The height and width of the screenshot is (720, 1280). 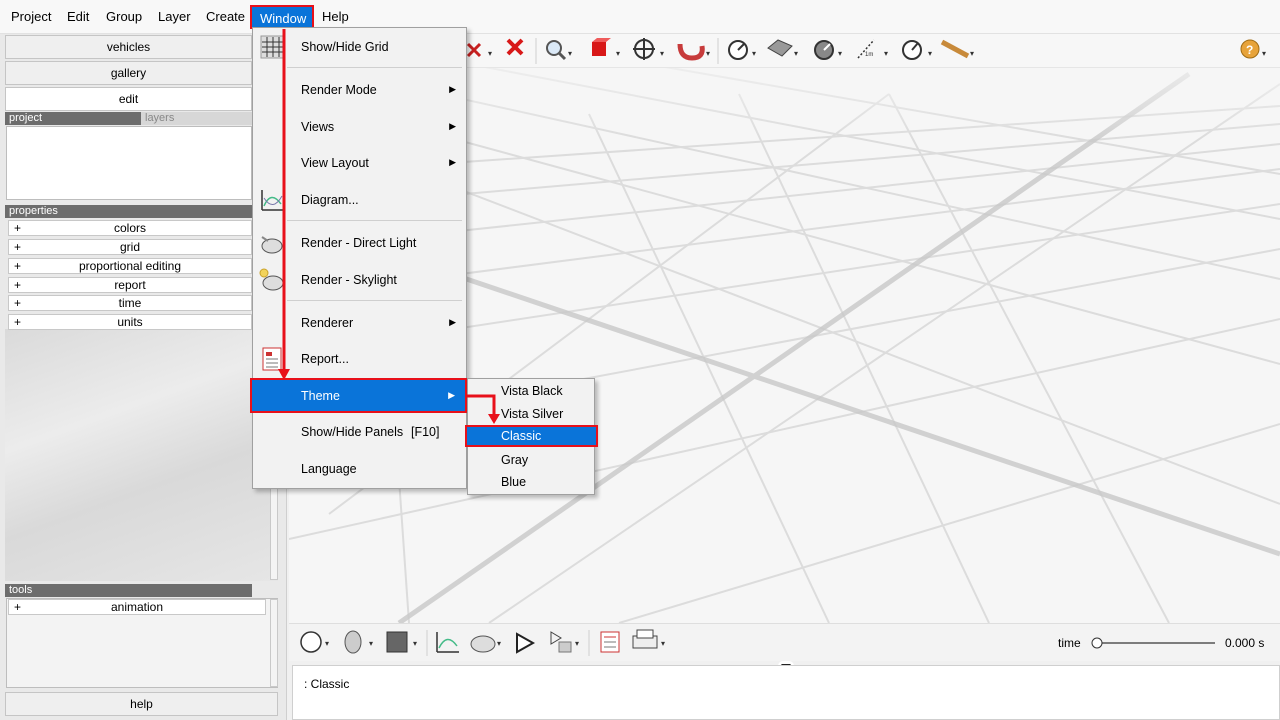 I want to click on theme-vista-black: Vista Black, so click(x=531, y=391).